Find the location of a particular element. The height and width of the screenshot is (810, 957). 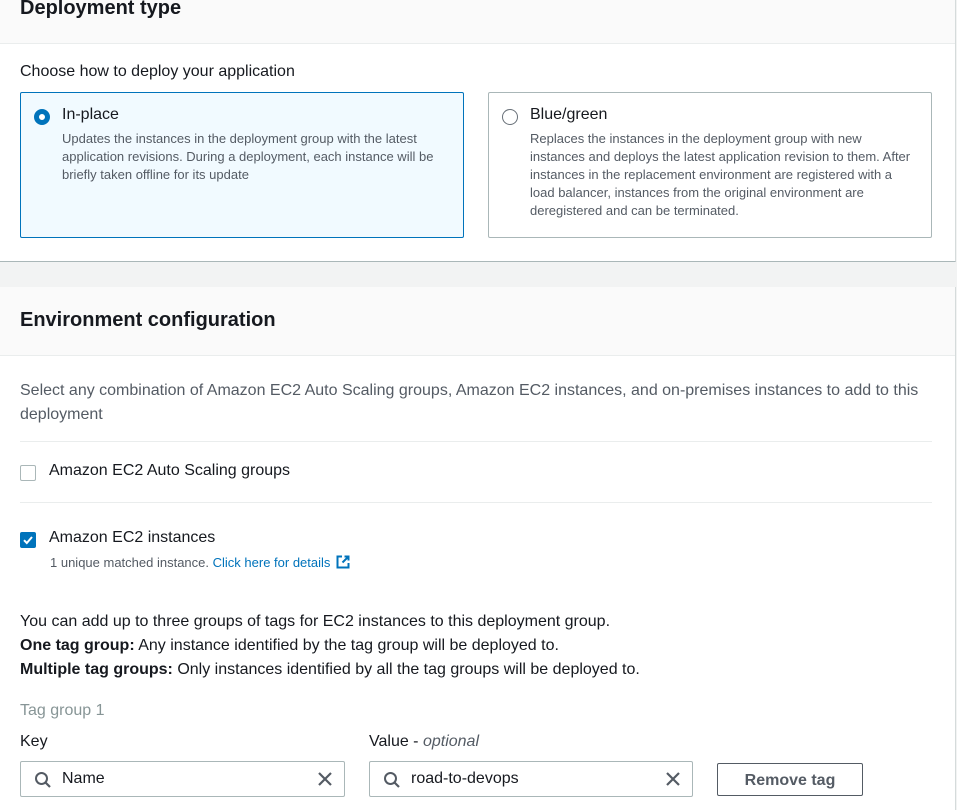

key-input: Name is located at coordinates (182, 779).